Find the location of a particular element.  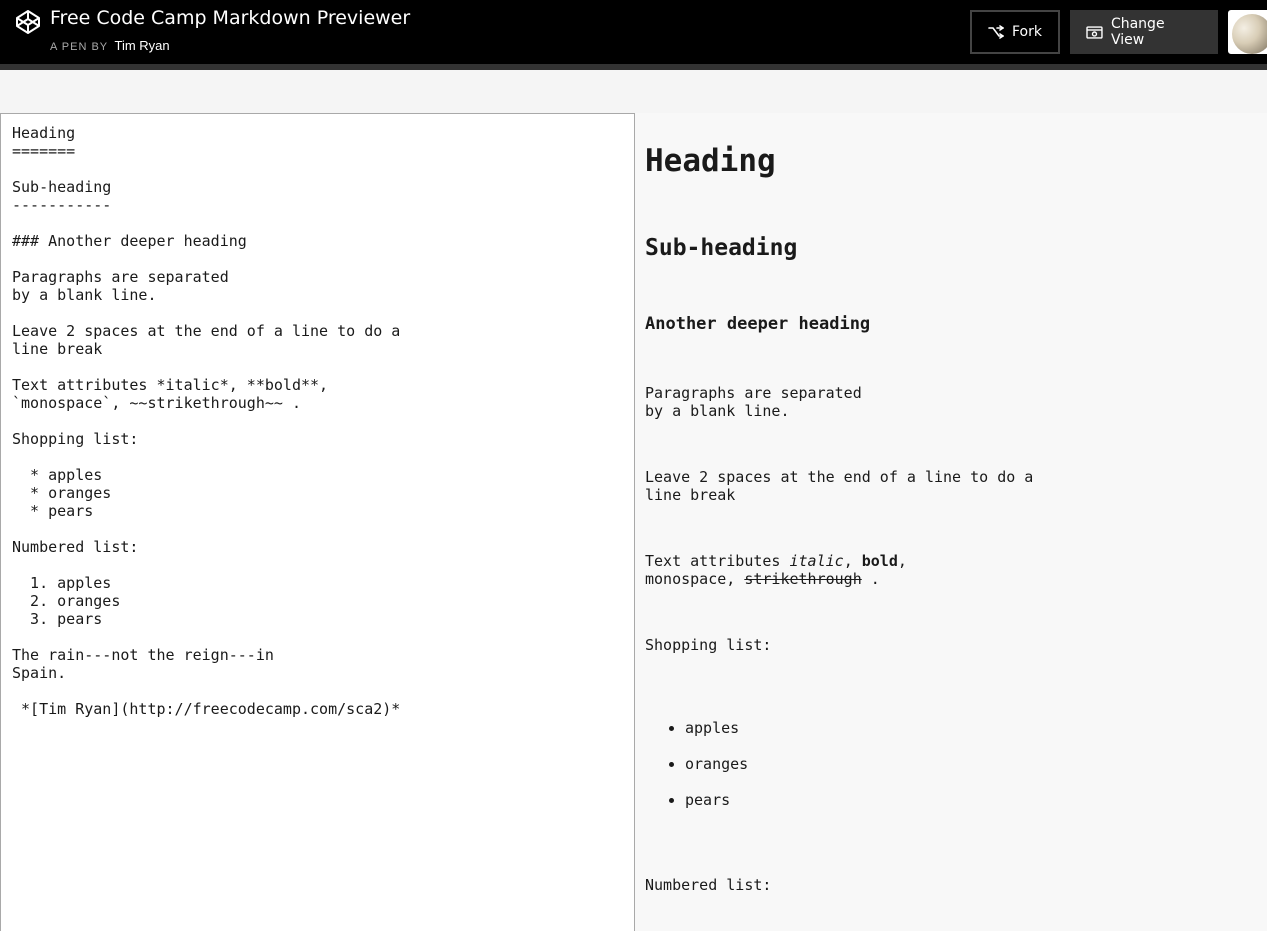

preview-heading-2: Sub-heading is located at coordinates (721, 248).